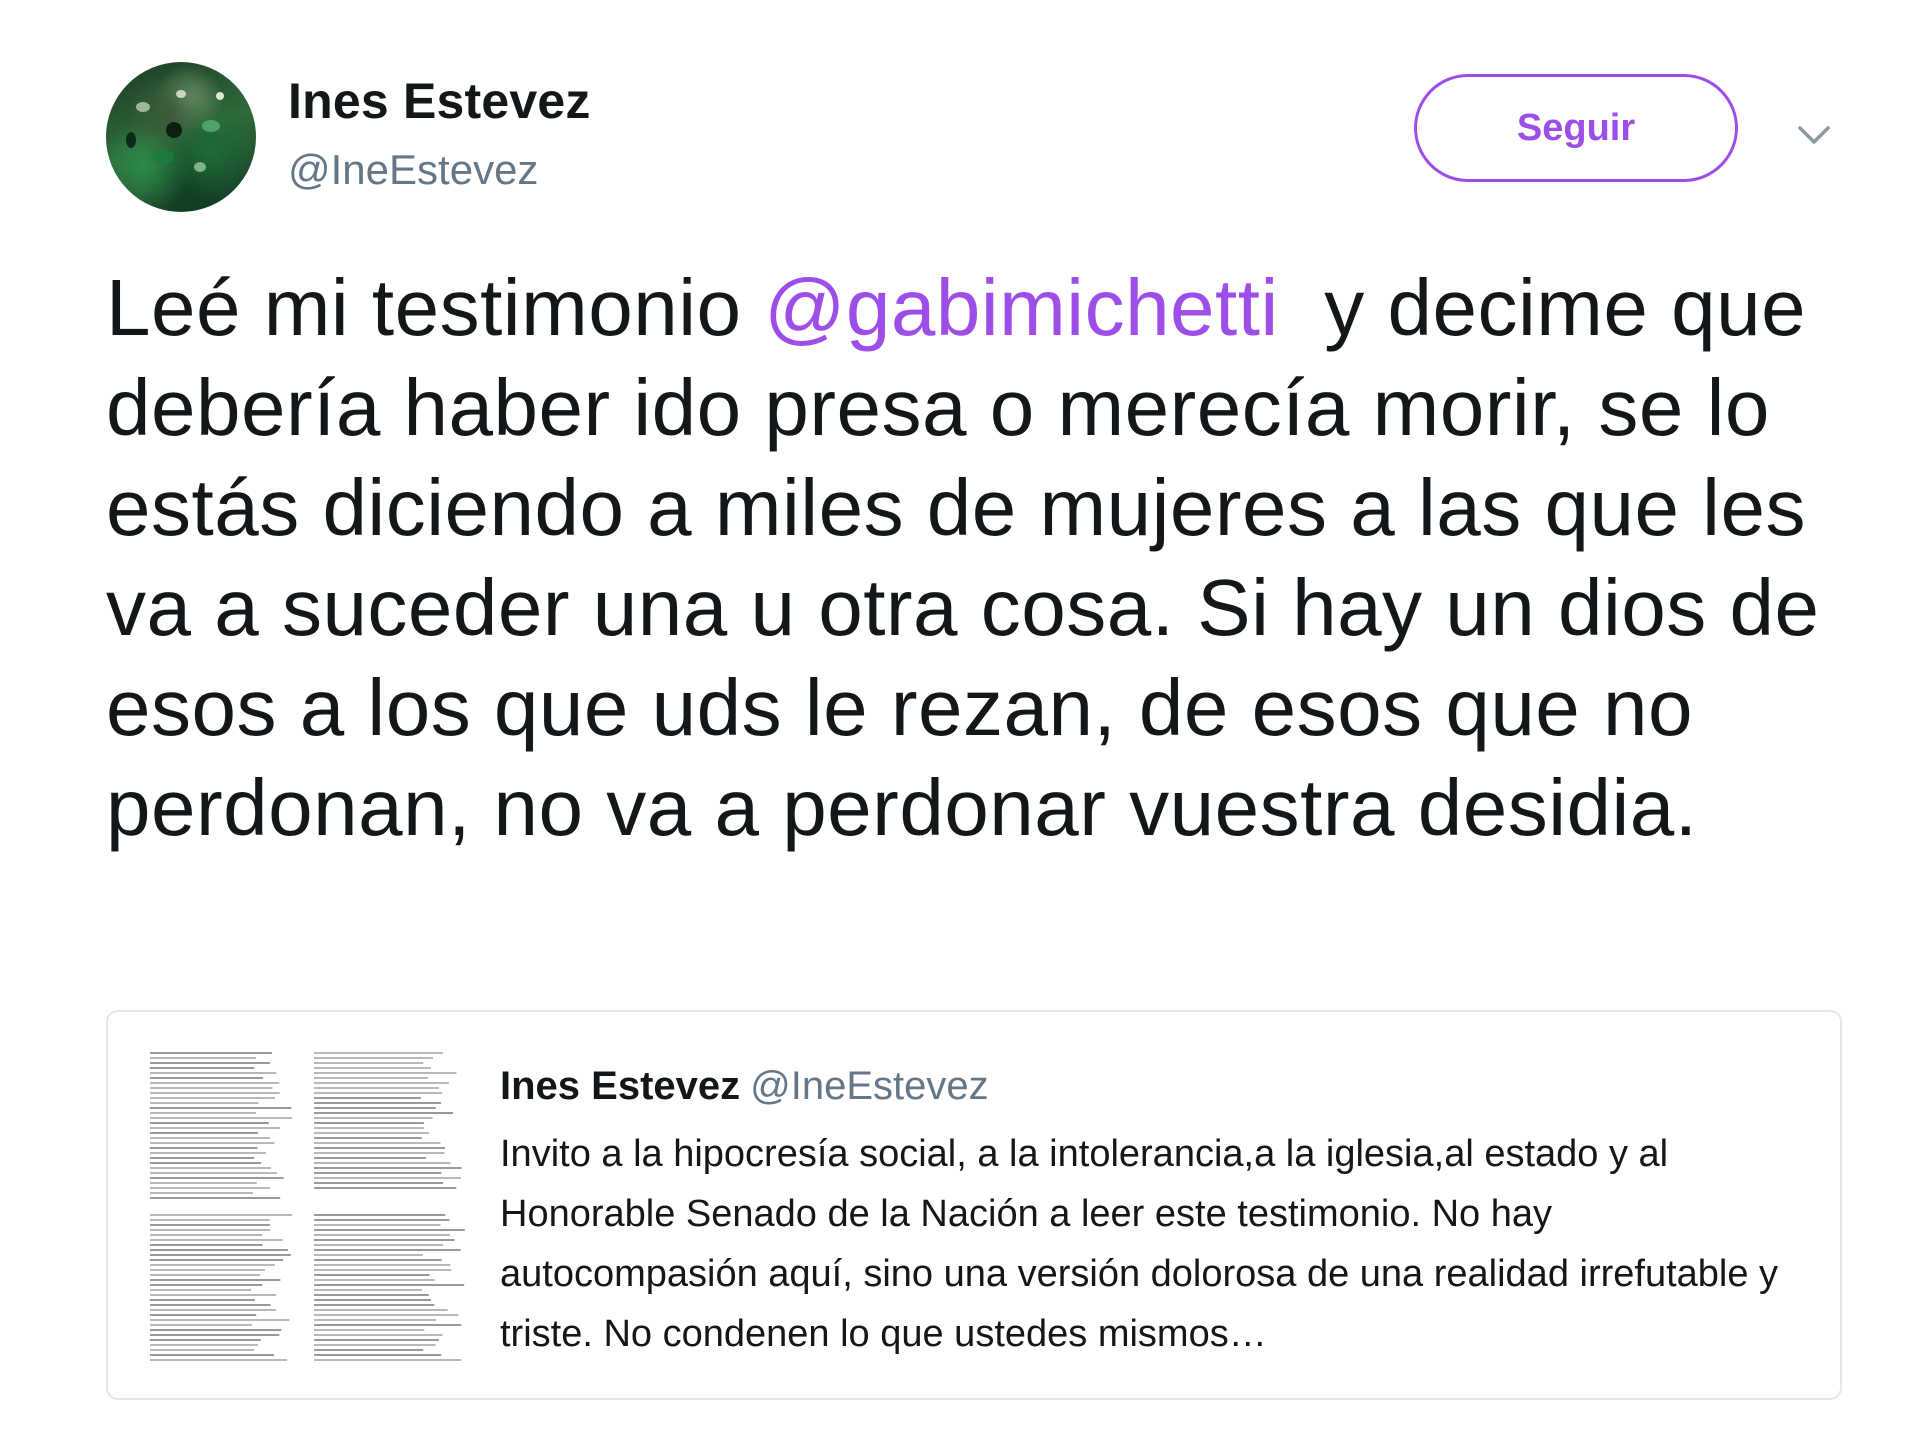  I want to click on follow-button: Seguir, so click(1576, 128).